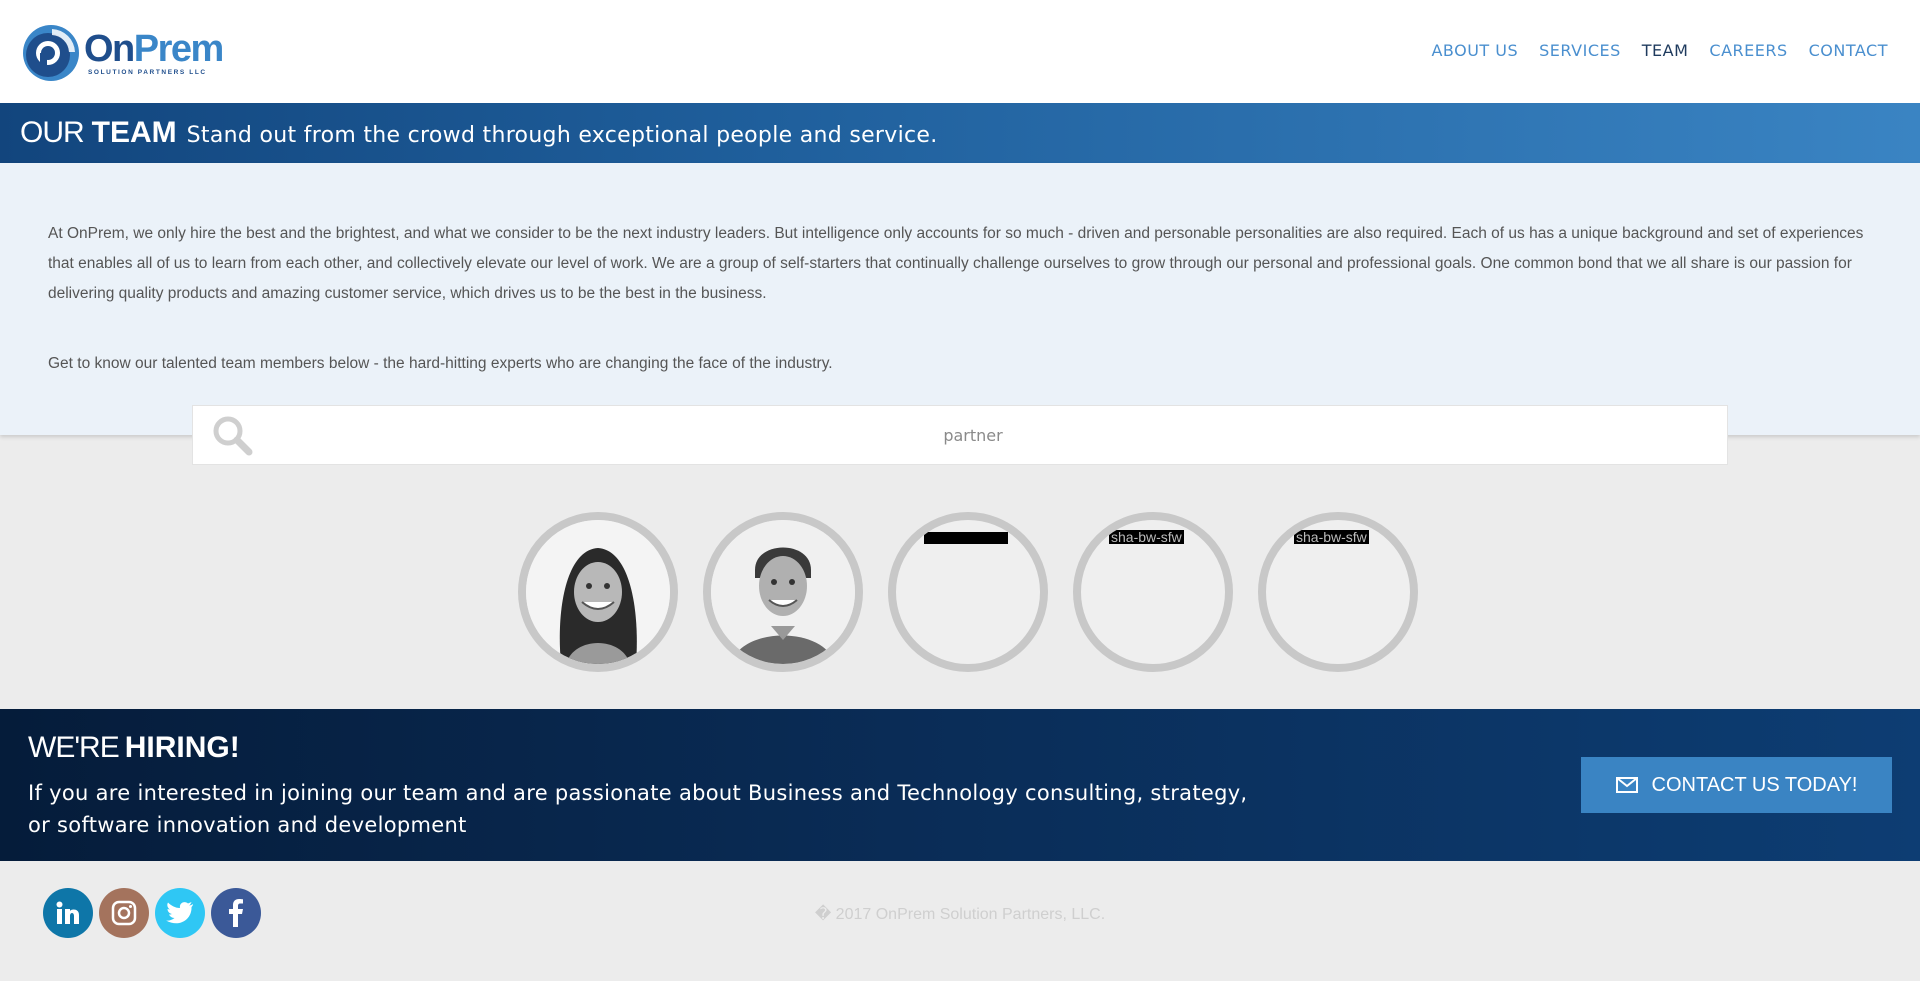 Image resolution: width=1920 pixels, height=981 pixels. What do you see at coordinates (1748, 50) in the screenshot?
I see `nav-careers: CAREERS` at bounding box center [1748, 50].